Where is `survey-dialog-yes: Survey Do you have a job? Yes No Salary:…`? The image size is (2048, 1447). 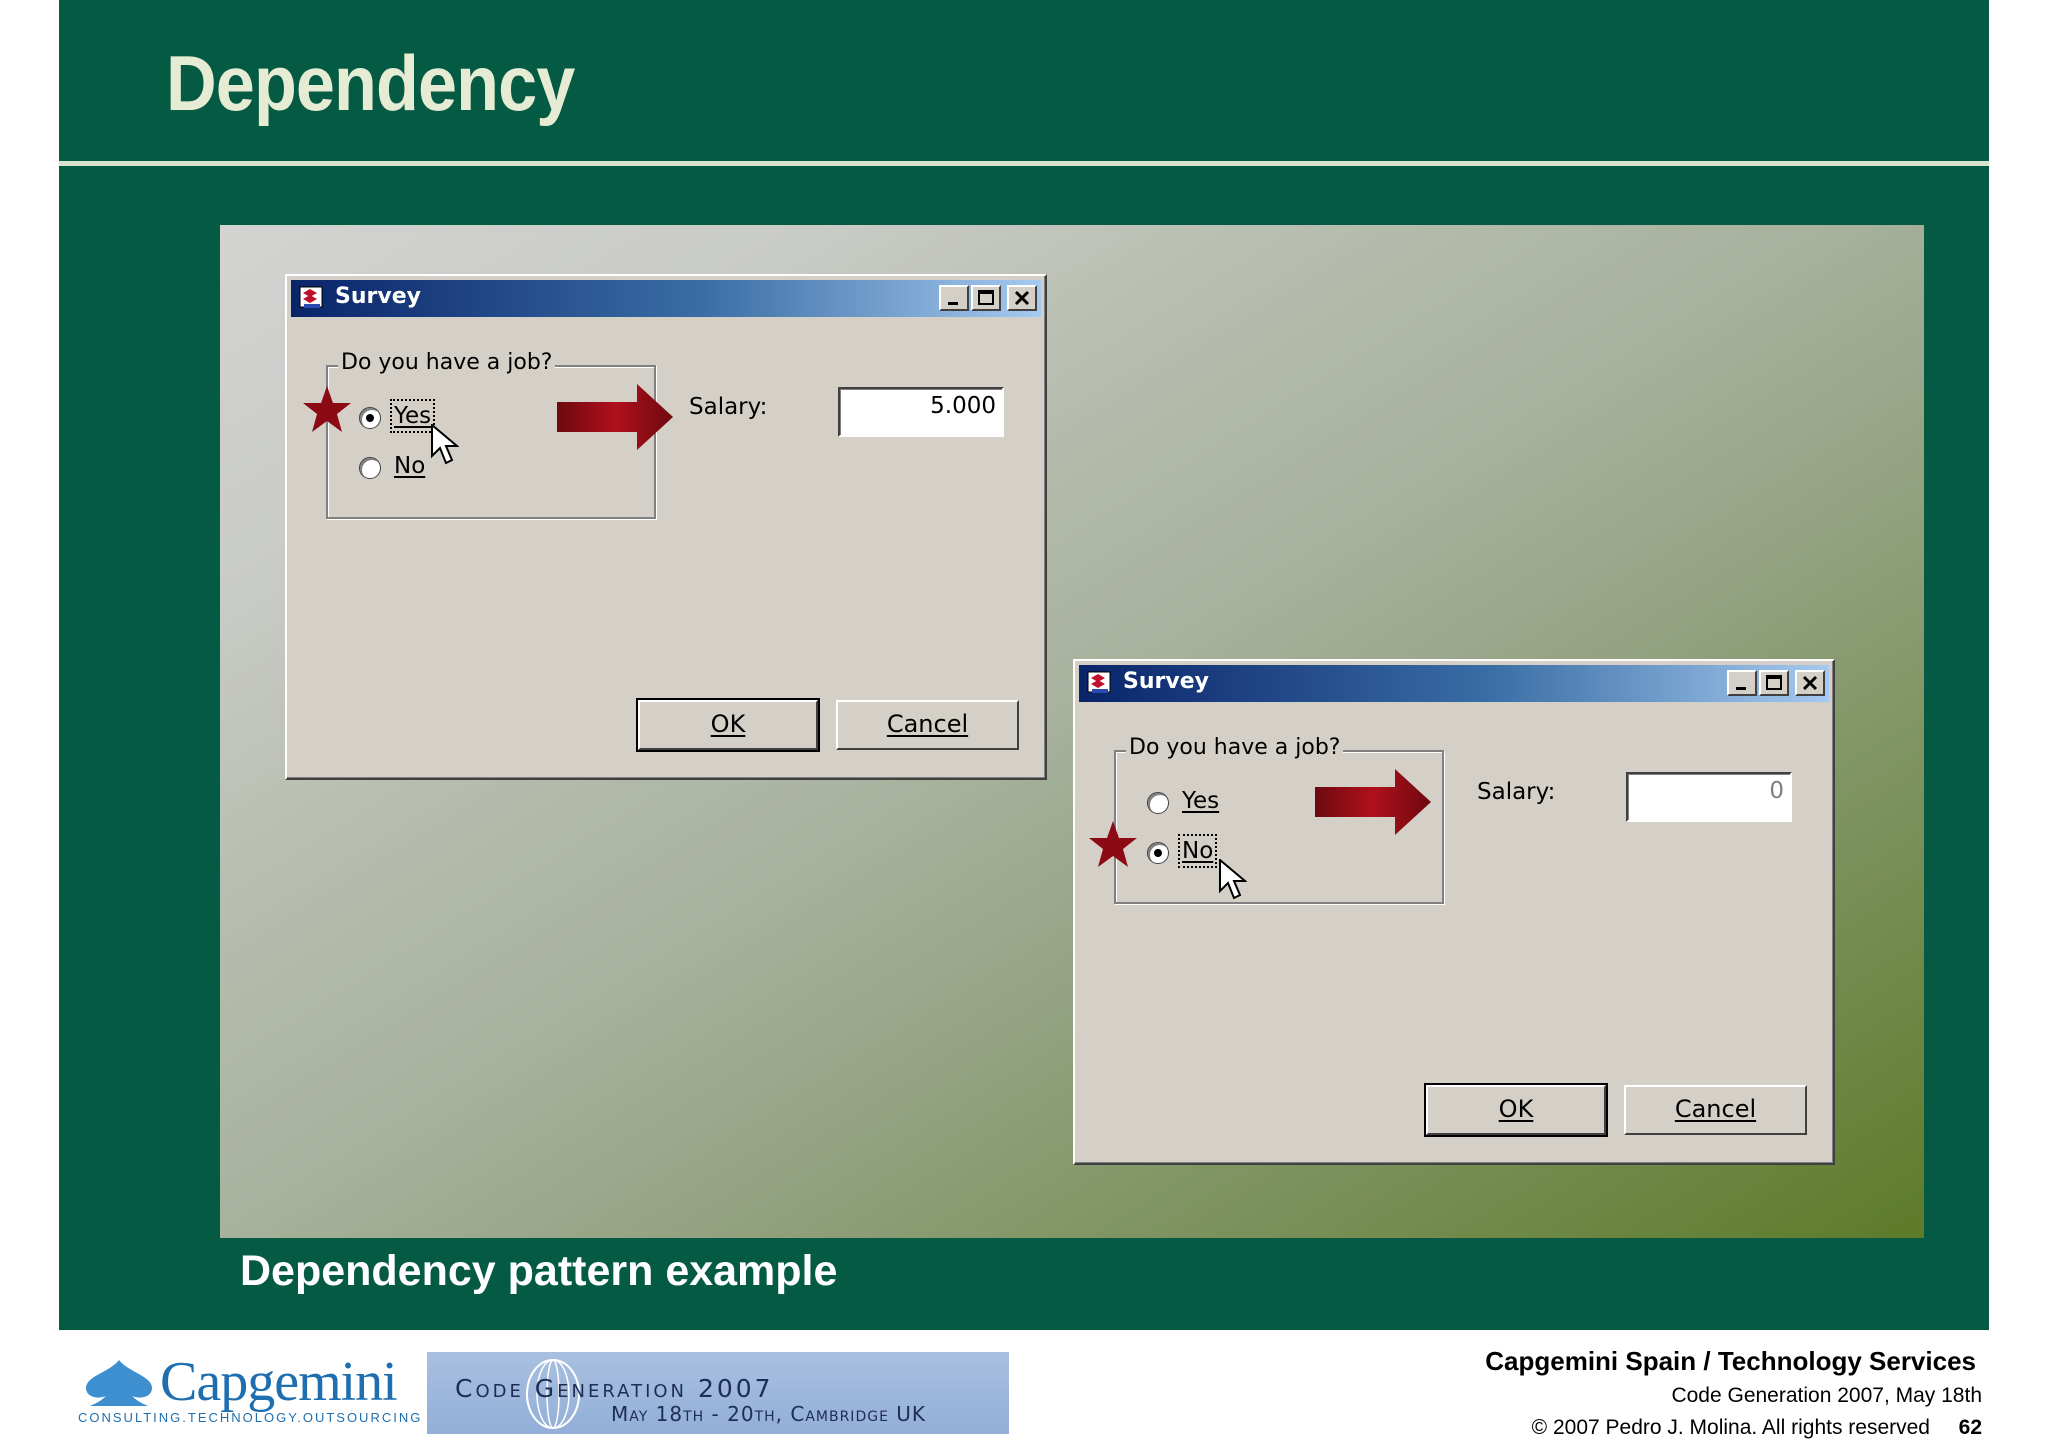
survey-dialog-yes: Survey Do you have a job? Yes No Salary:… is located at coordinates (666, 527).